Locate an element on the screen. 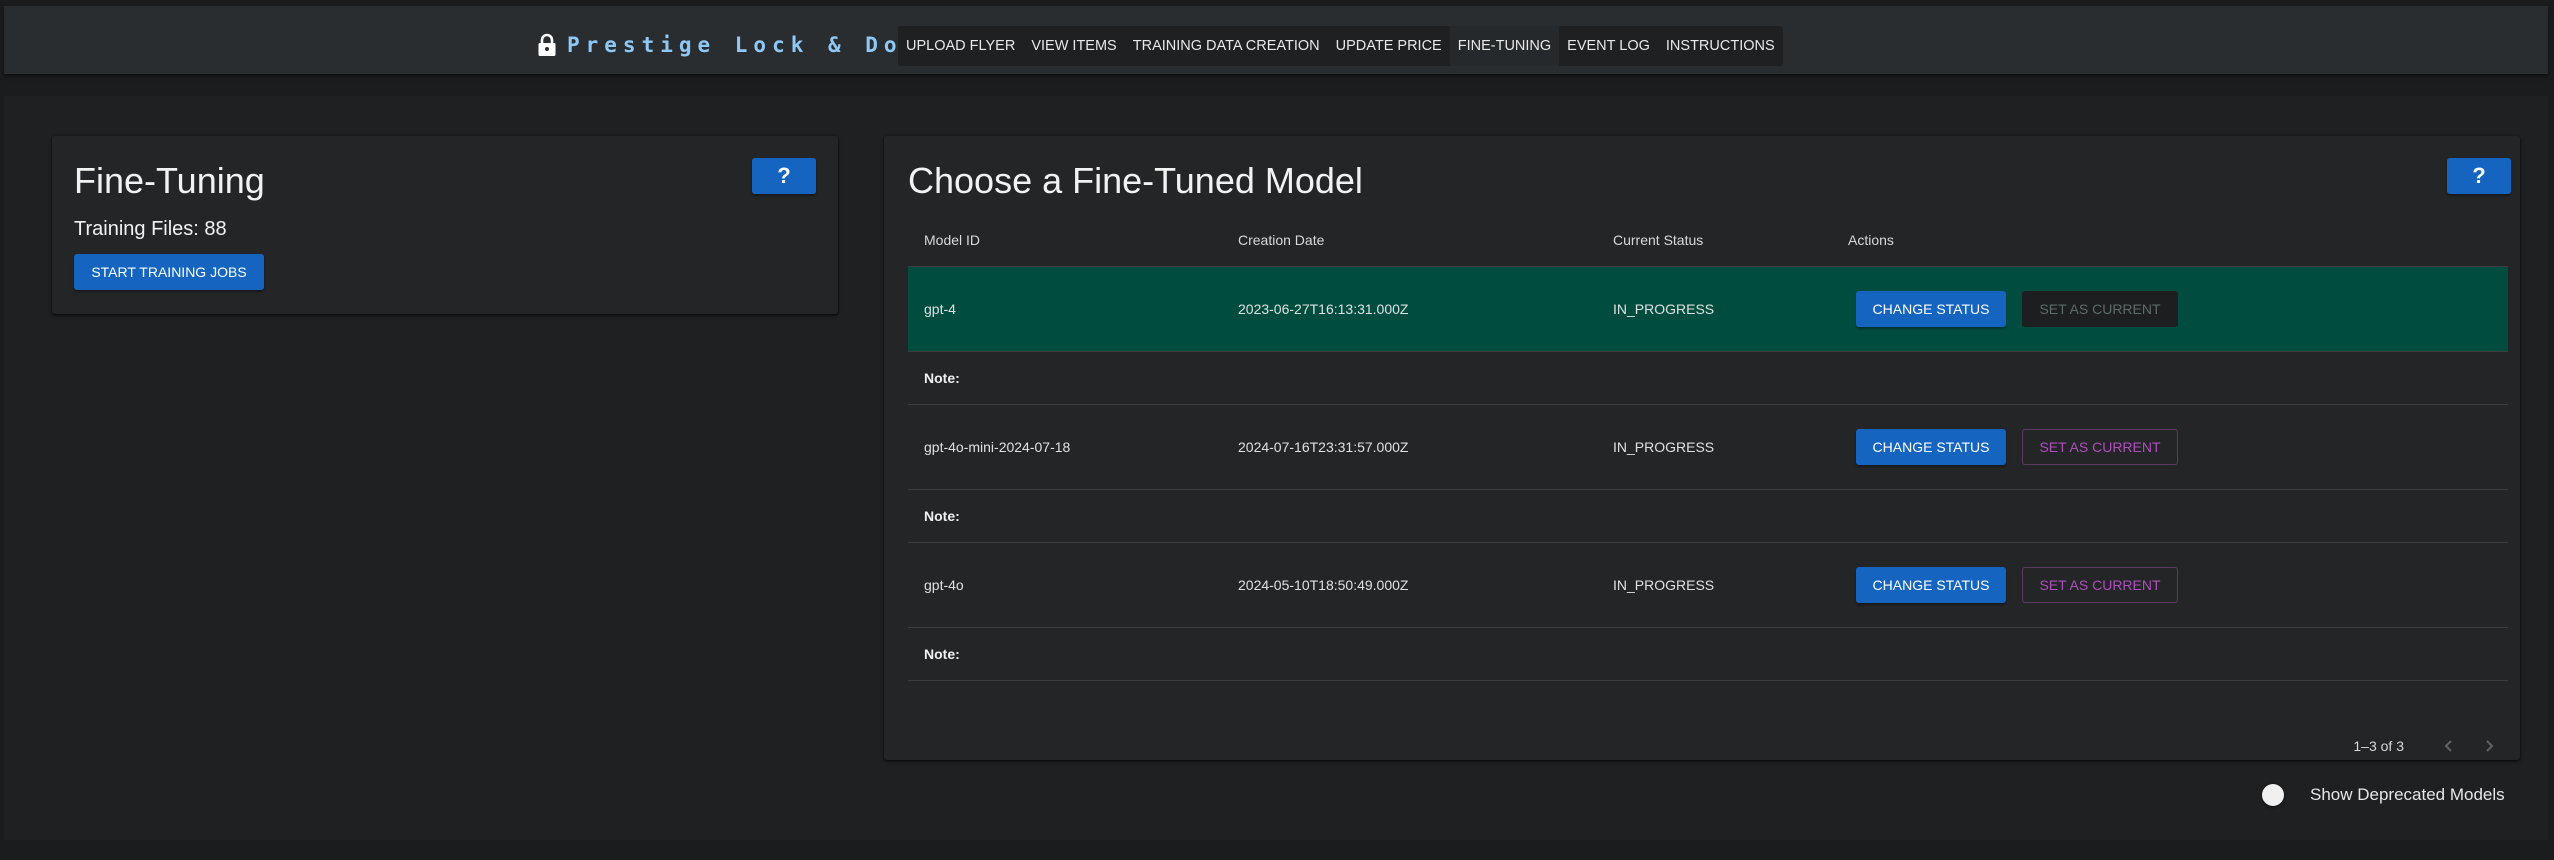  nav-upload-flyer: UPLOAD FLYER is located at coordinates (960, 46).